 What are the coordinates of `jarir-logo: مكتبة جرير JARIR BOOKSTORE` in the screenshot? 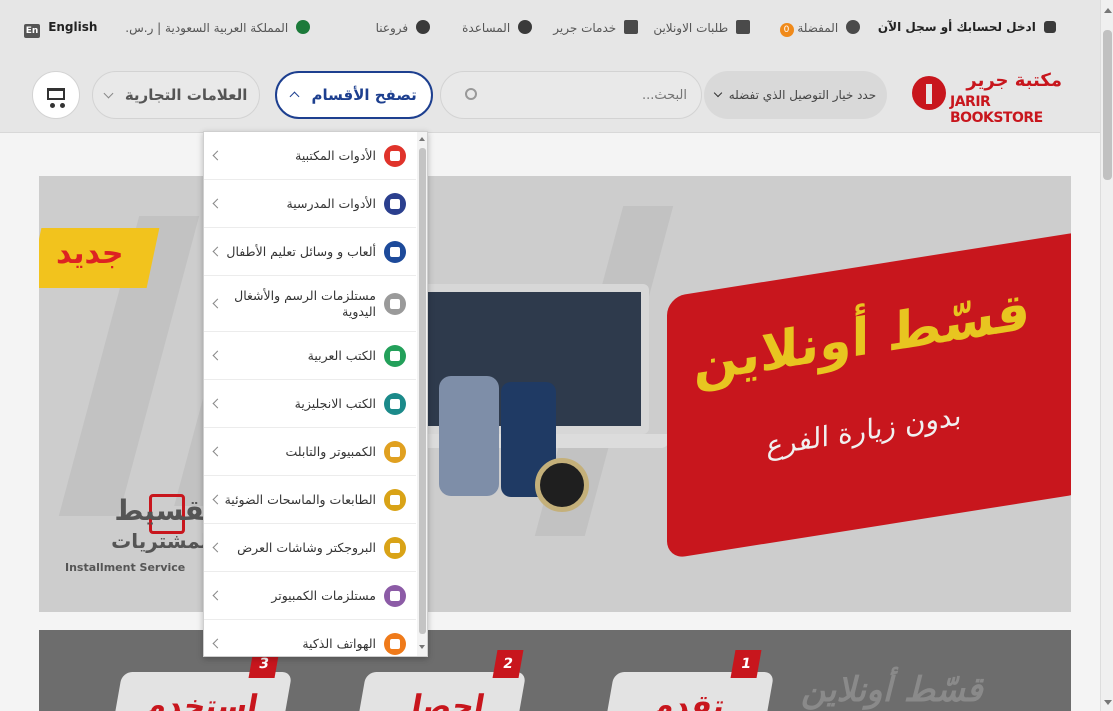 It's located at (987, 98).